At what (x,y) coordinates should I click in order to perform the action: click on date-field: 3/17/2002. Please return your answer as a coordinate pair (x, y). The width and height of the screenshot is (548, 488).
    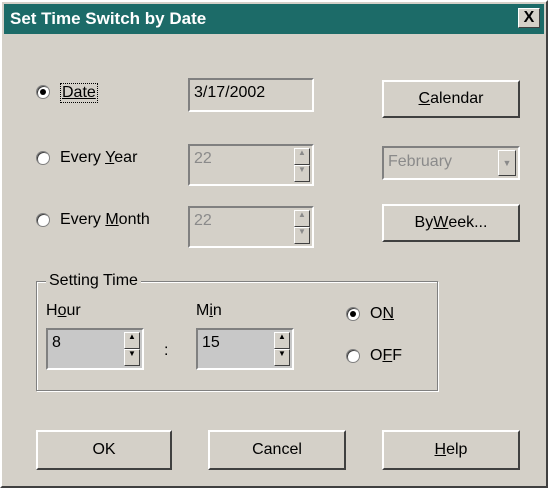
    Looking at the image, I should click on (251, 95).